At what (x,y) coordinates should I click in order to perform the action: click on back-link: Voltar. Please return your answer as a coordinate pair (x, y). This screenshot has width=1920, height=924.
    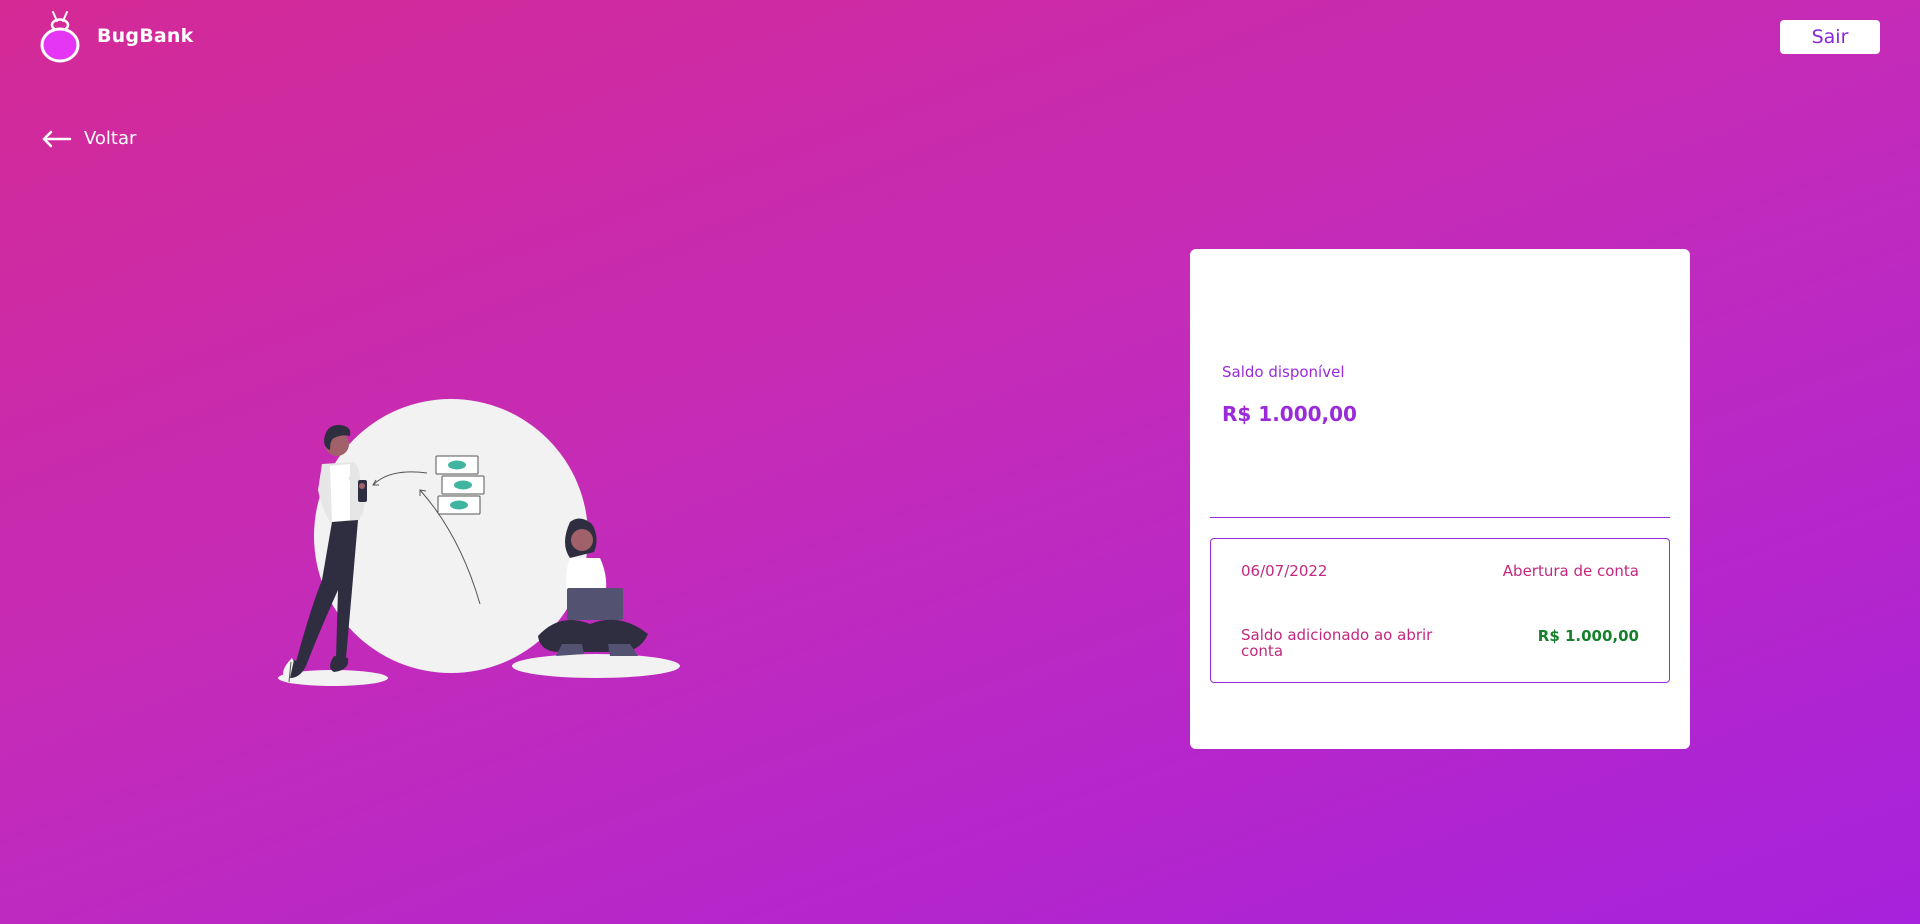
    Looking at the image, I should click on (89, 138).